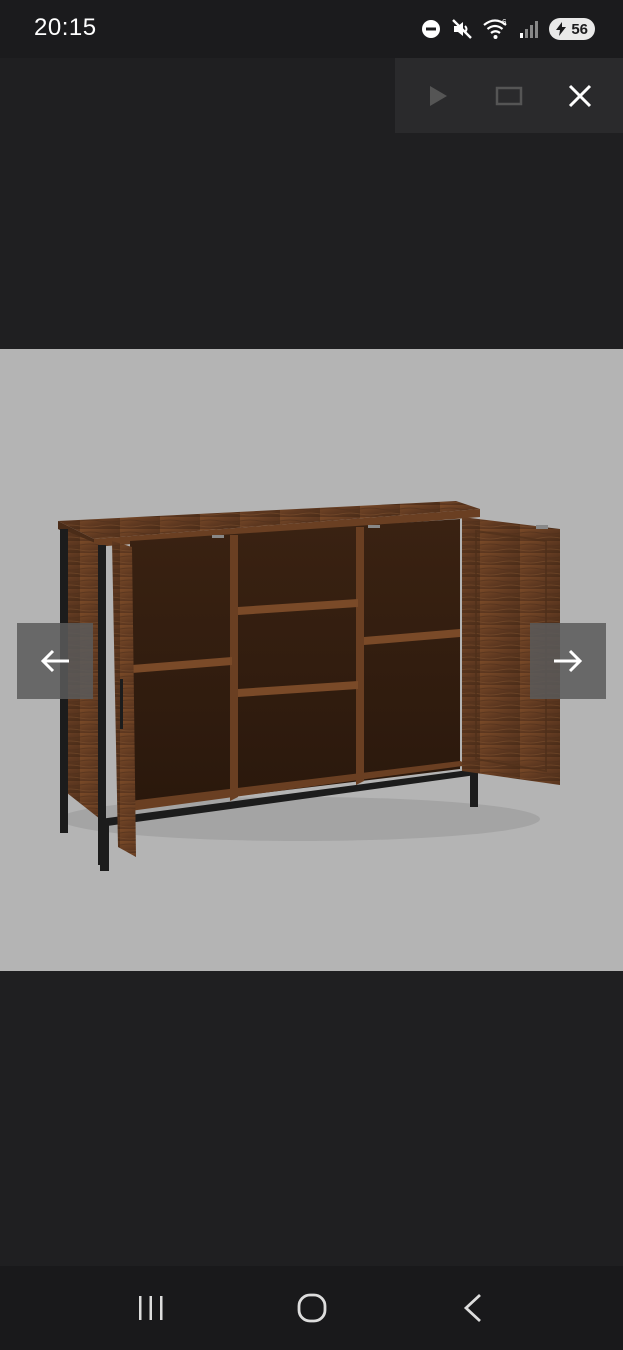 The width and height of the screenshot is (623, 1350). Describe the element at coordinates (529, 29) in the screenshot. I see `signal-icon` at that location.